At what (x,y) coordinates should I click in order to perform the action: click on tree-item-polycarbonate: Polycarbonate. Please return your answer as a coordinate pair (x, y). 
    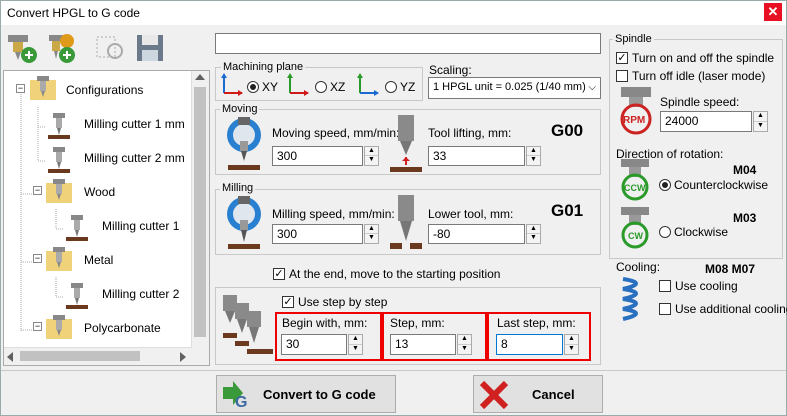
    Looking at the image, I should click on (122, 328).